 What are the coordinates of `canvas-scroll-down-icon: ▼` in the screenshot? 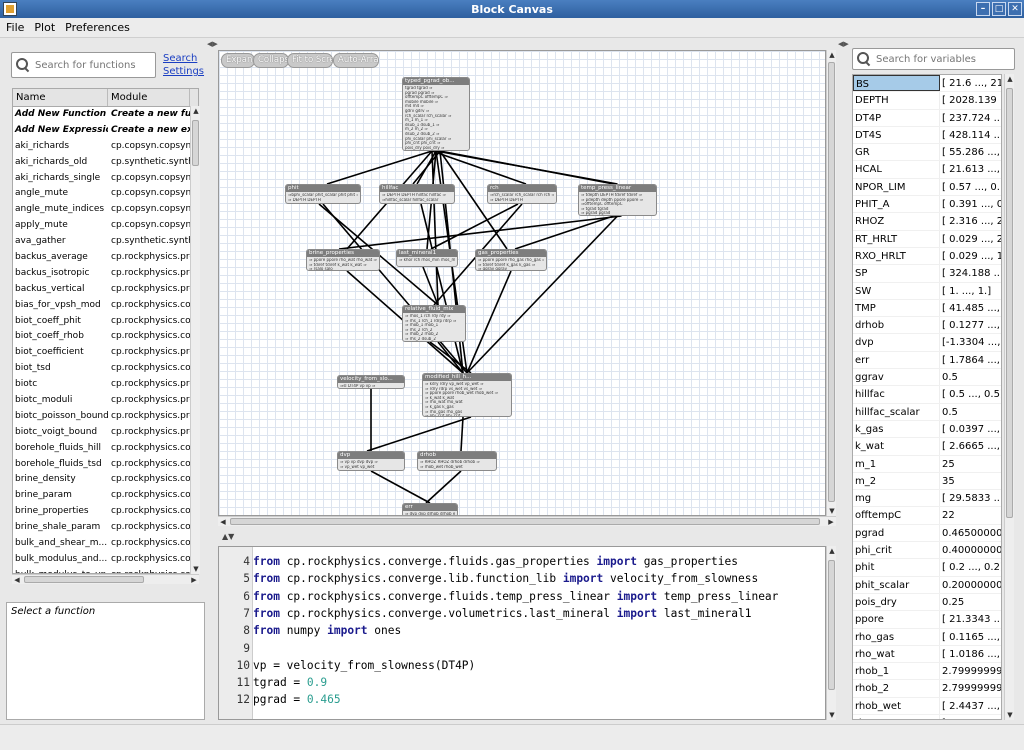 It's located at (832, 511).